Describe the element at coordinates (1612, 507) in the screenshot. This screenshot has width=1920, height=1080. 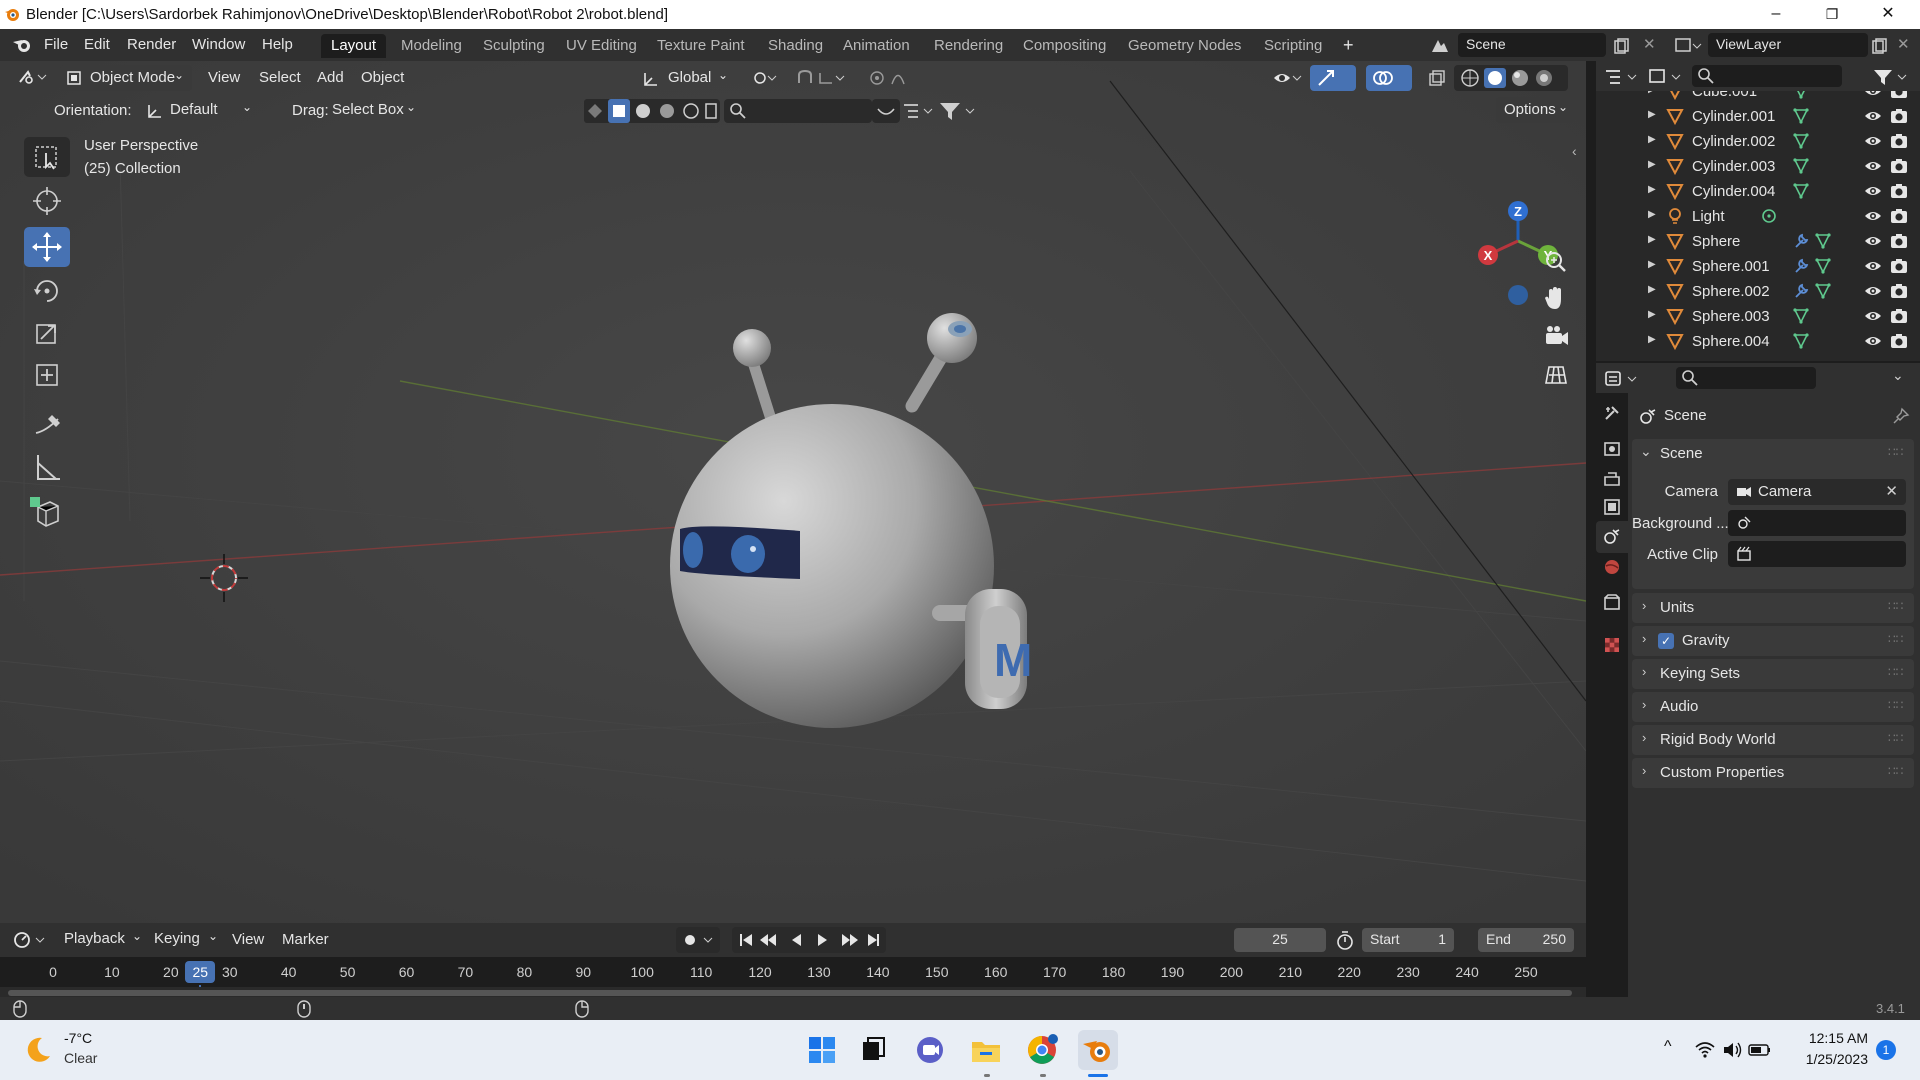
I see `view-layer-tab-icon` at that location.